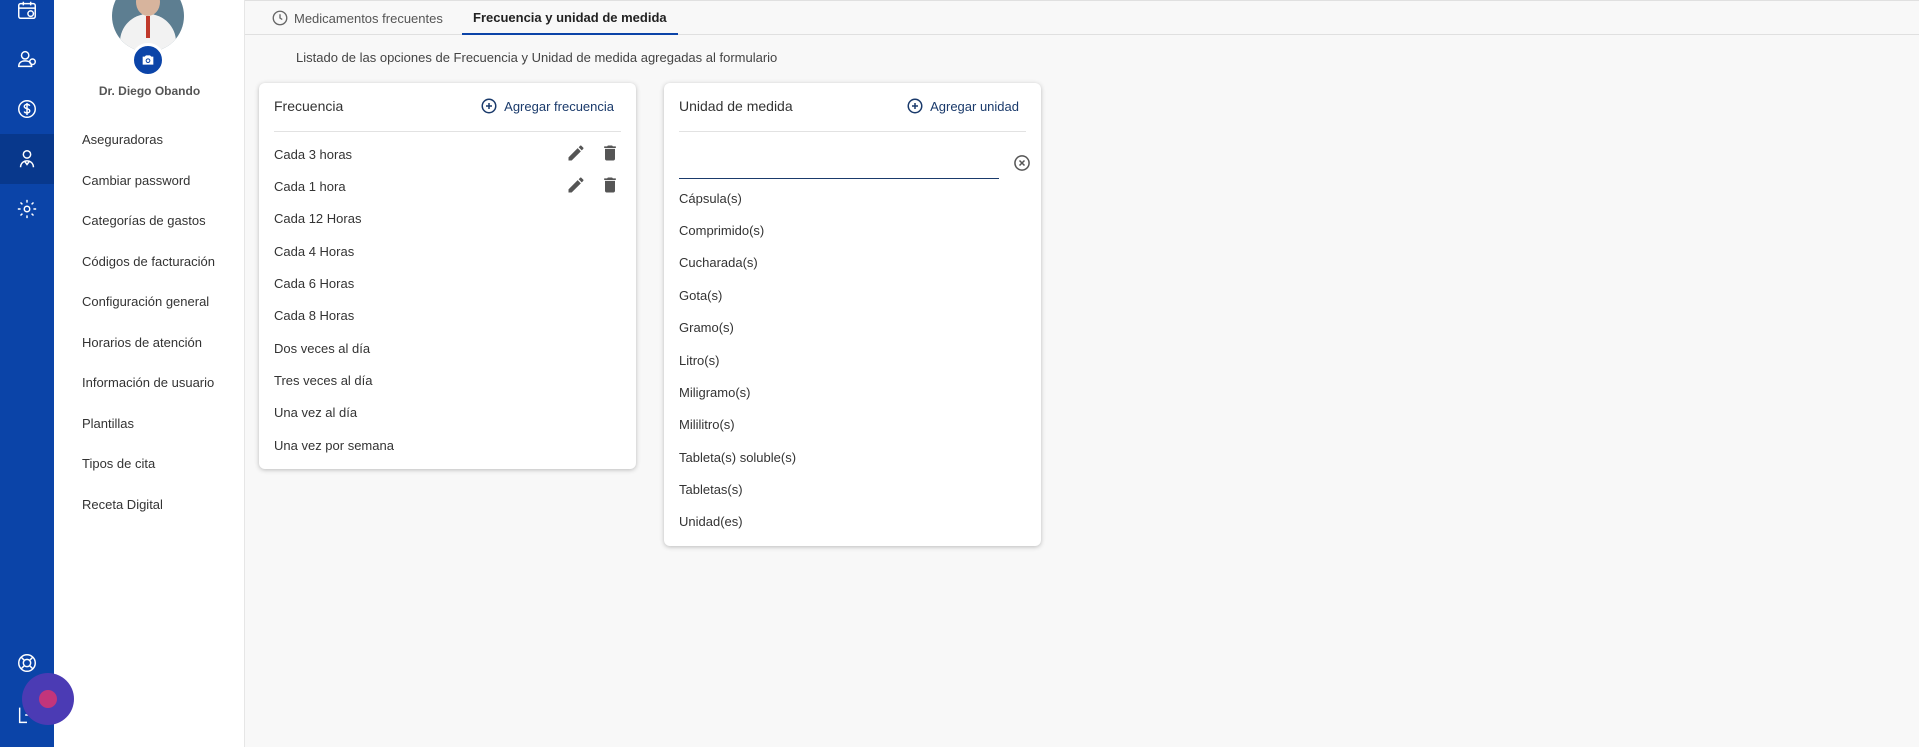 Image resolution: width=1919 pixels, height=747 pixels. Describe the element at coordinates (852, 262) in the screenshot. I see `list-item: Cucharada(s)` at that location.